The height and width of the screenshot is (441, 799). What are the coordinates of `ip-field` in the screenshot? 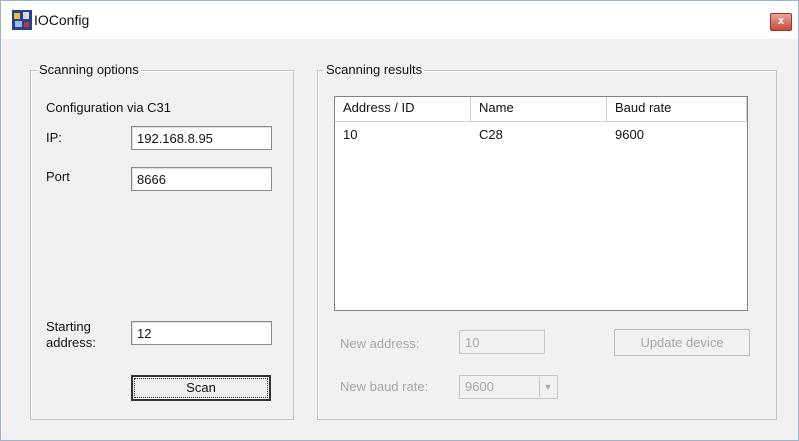 It's located at (201, 138).